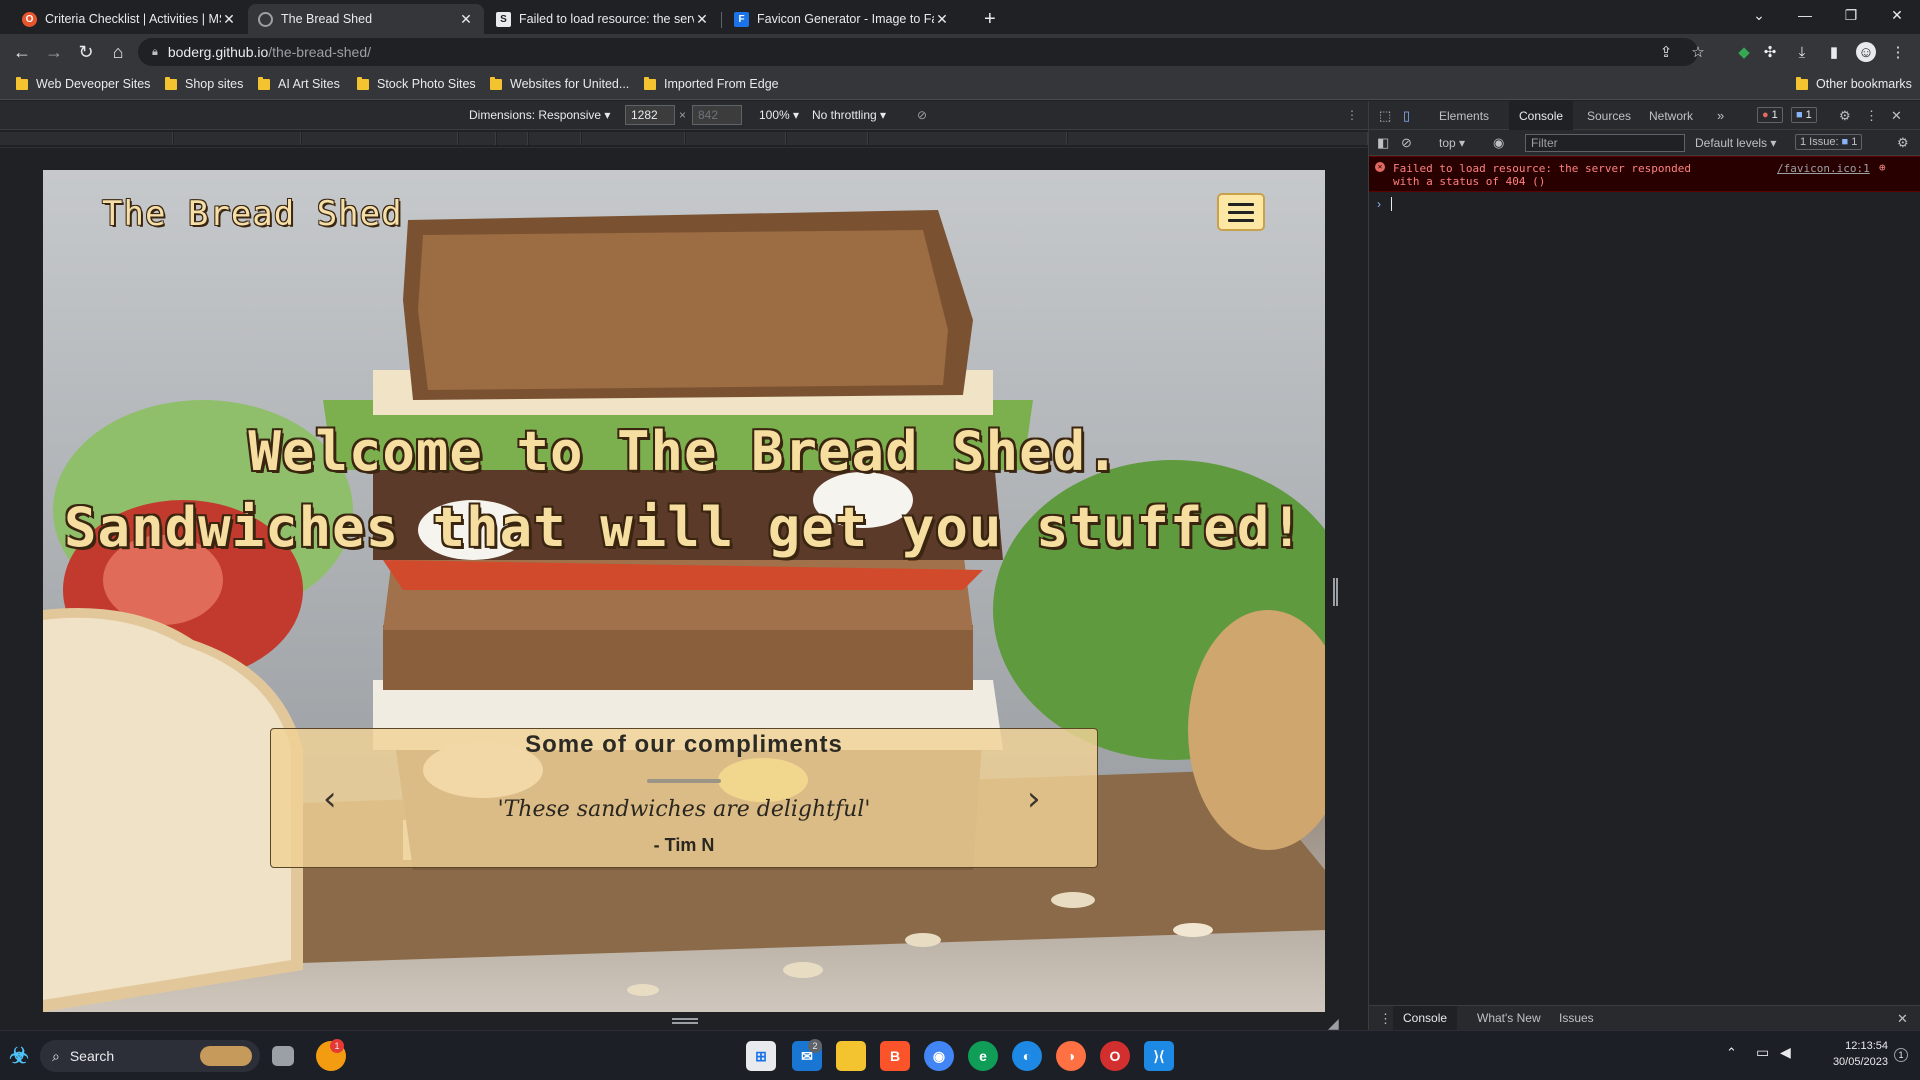  What do you see at coordinates (204, 83) in the screenshot?
I see `bookmark-folder: Shop sites` at bounding box center [204, 83].